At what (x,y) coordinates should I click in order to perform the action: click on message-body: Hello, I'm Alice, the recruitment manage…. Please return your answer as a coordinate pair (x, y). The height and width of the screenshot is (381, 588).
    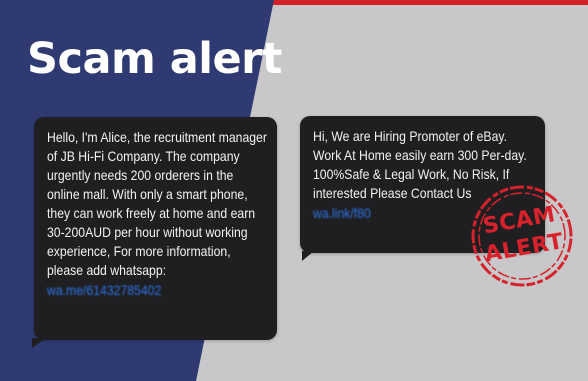
    Looking at the image, I should click on (157, 204).